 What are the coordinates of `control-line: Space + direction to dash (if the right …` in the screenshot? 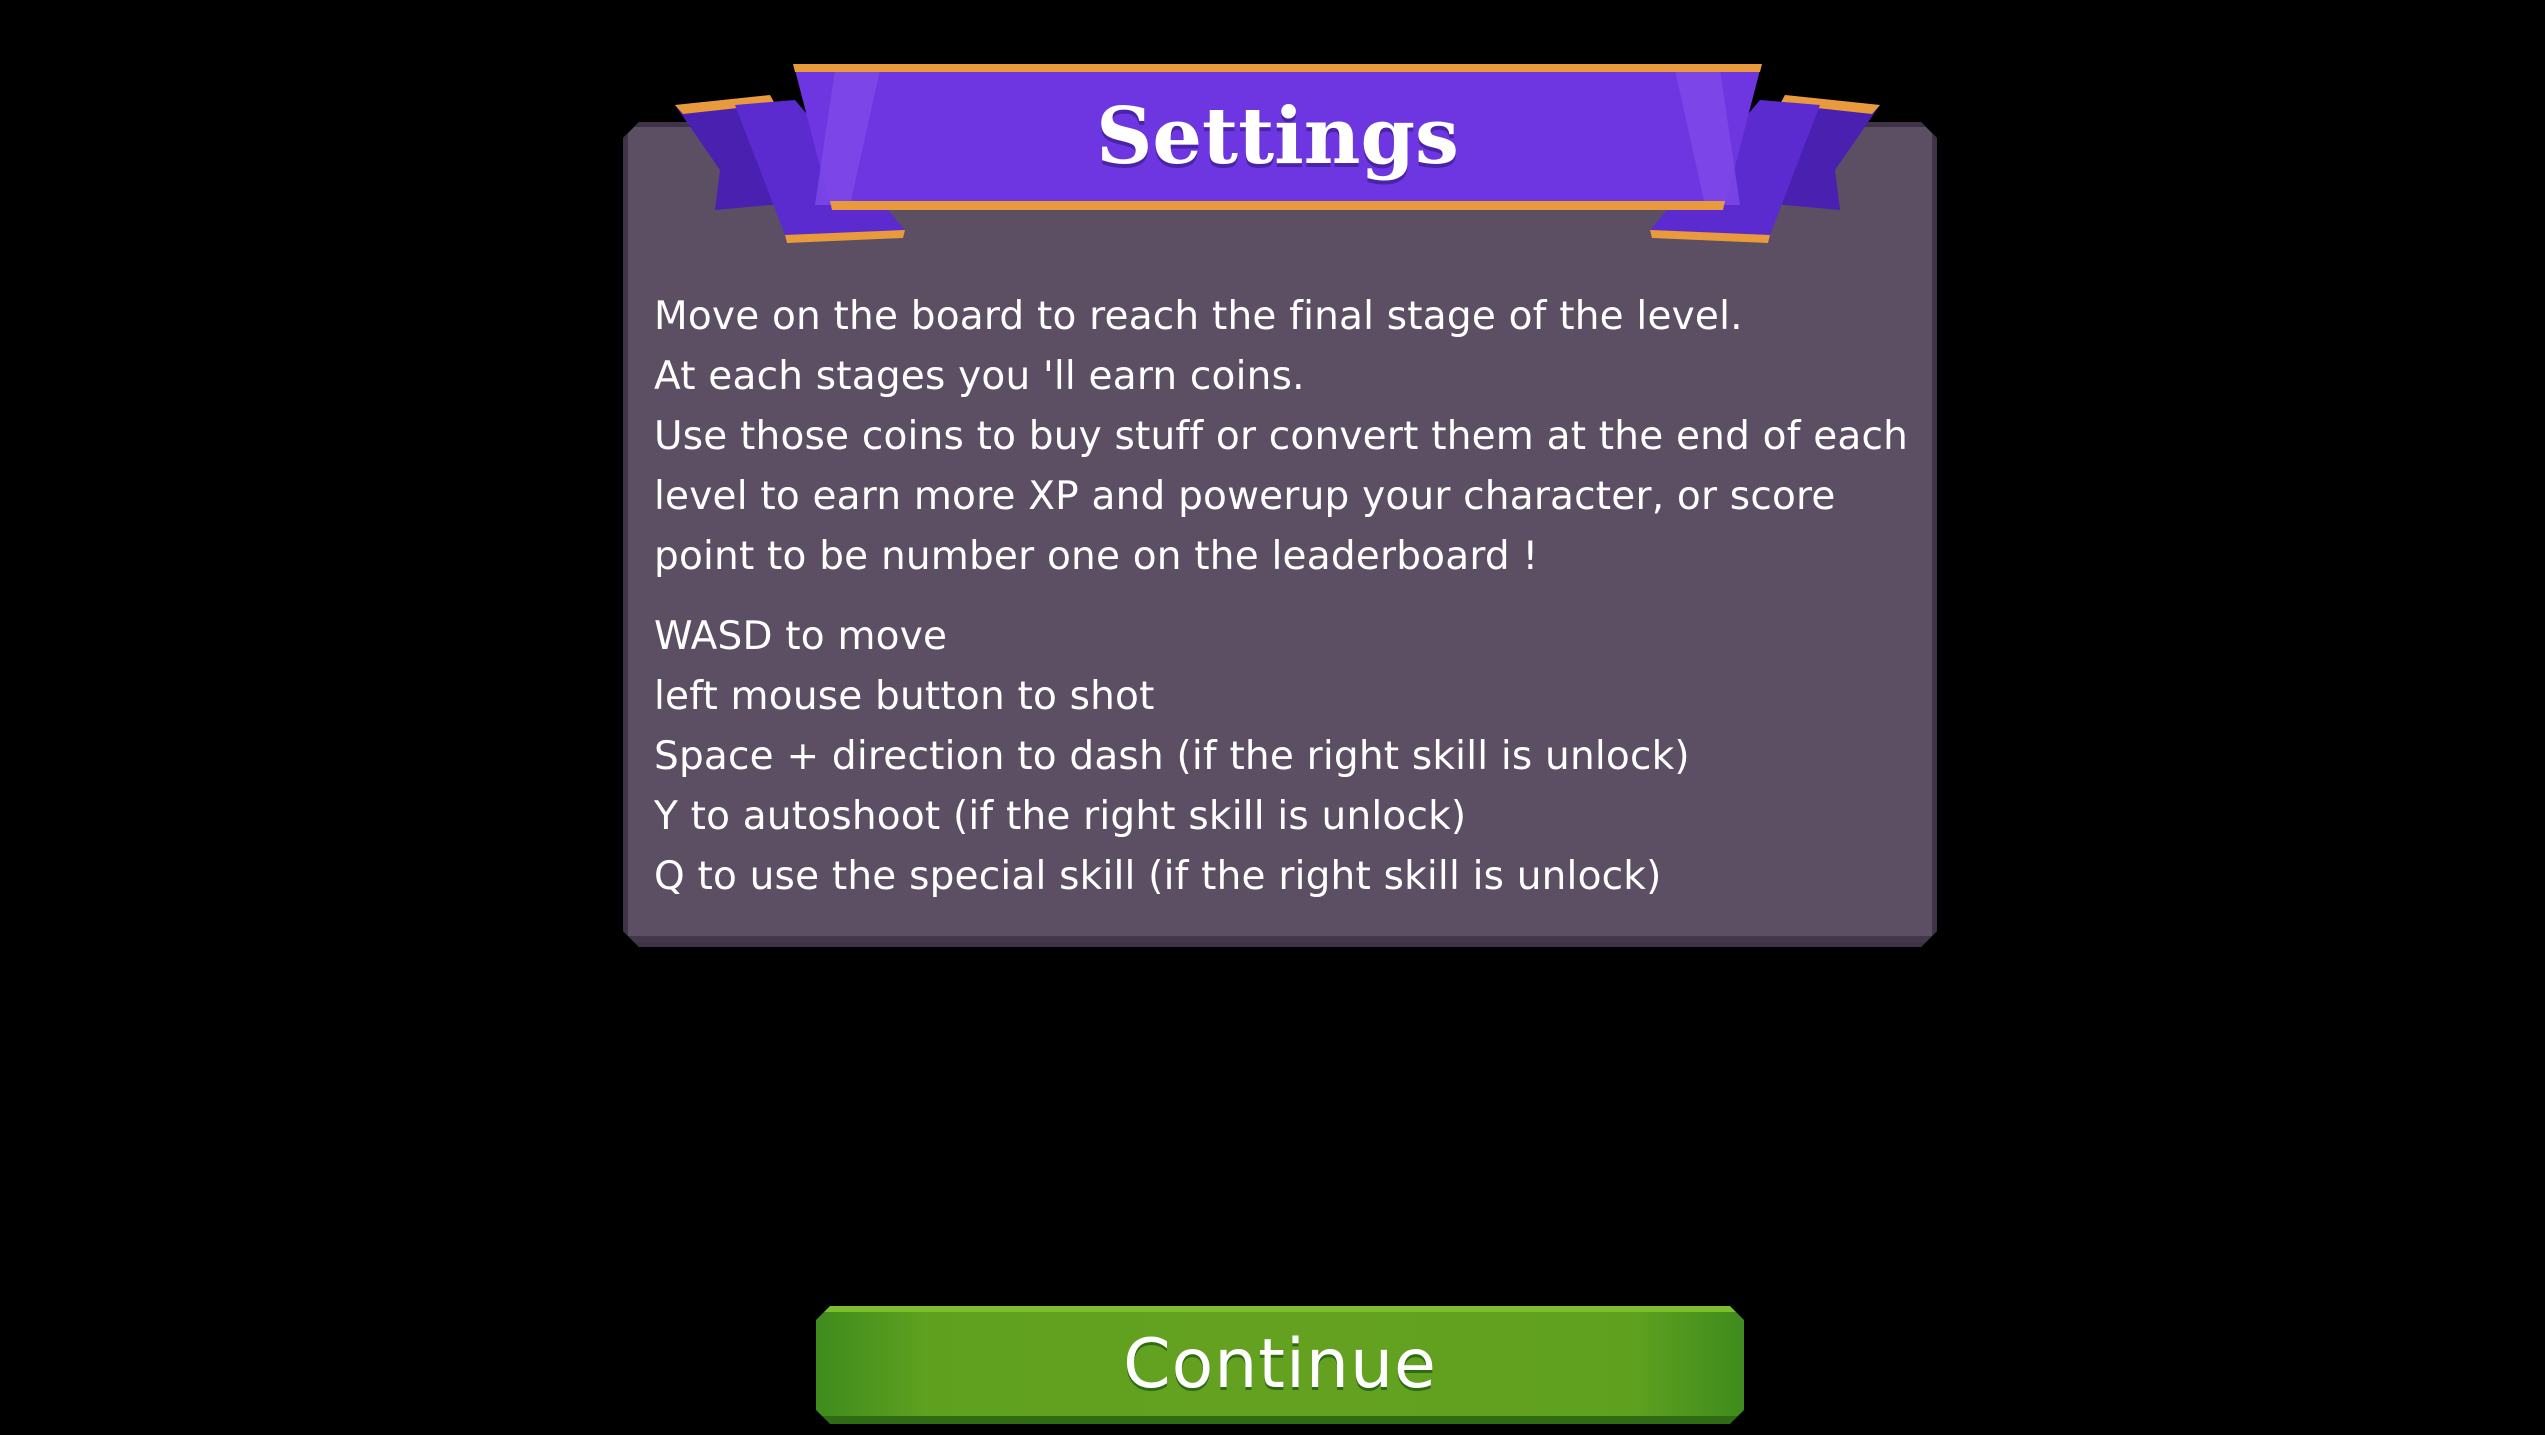 It's located at (1172, 756).